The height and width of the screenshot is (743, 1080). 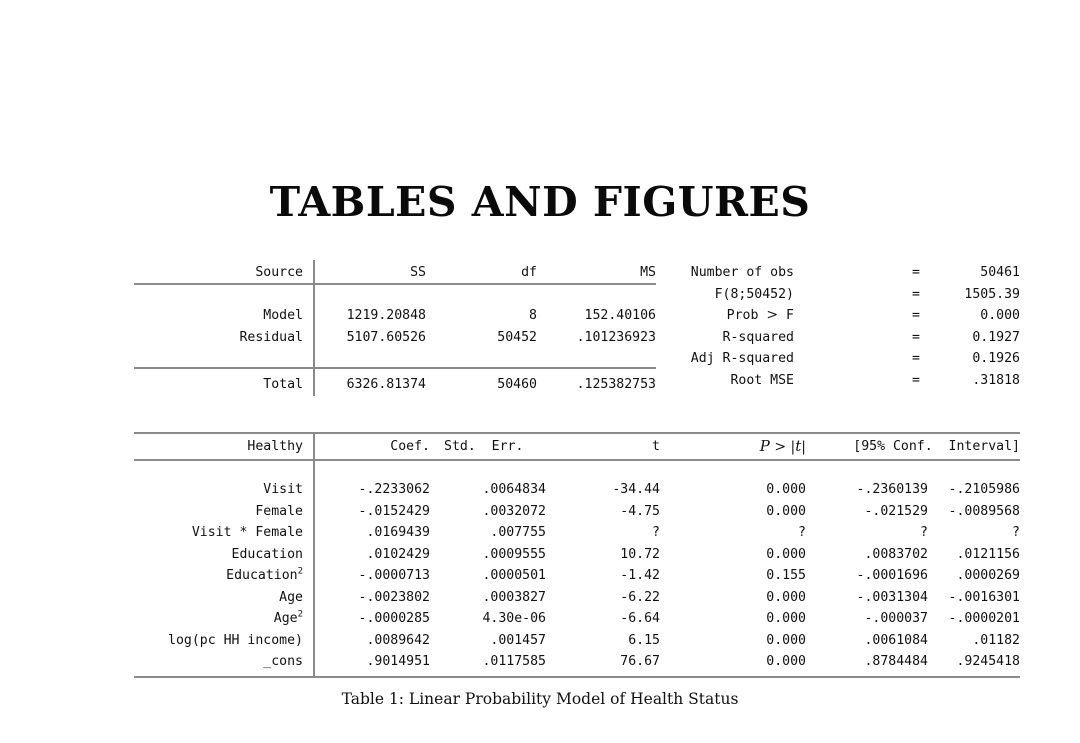 I want to click on regression-cell-coef: .0102429, so click(x=398, y=554).